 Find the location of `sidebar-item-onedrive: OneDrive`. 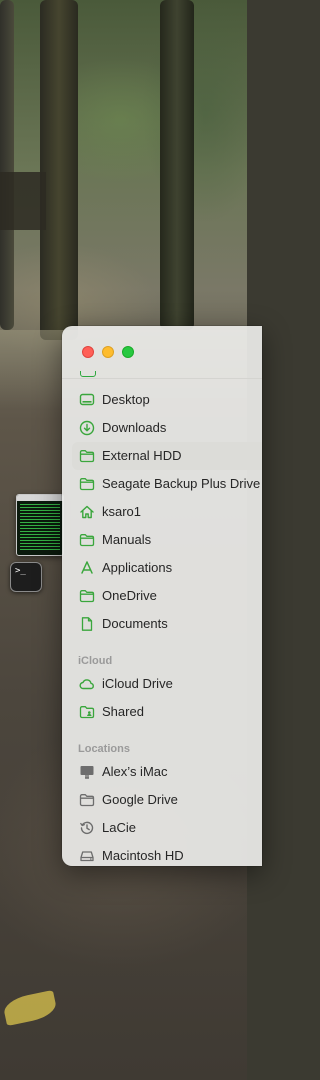

sidebar-item-onedrive: OneDrive is located at coordinates (167, 596).